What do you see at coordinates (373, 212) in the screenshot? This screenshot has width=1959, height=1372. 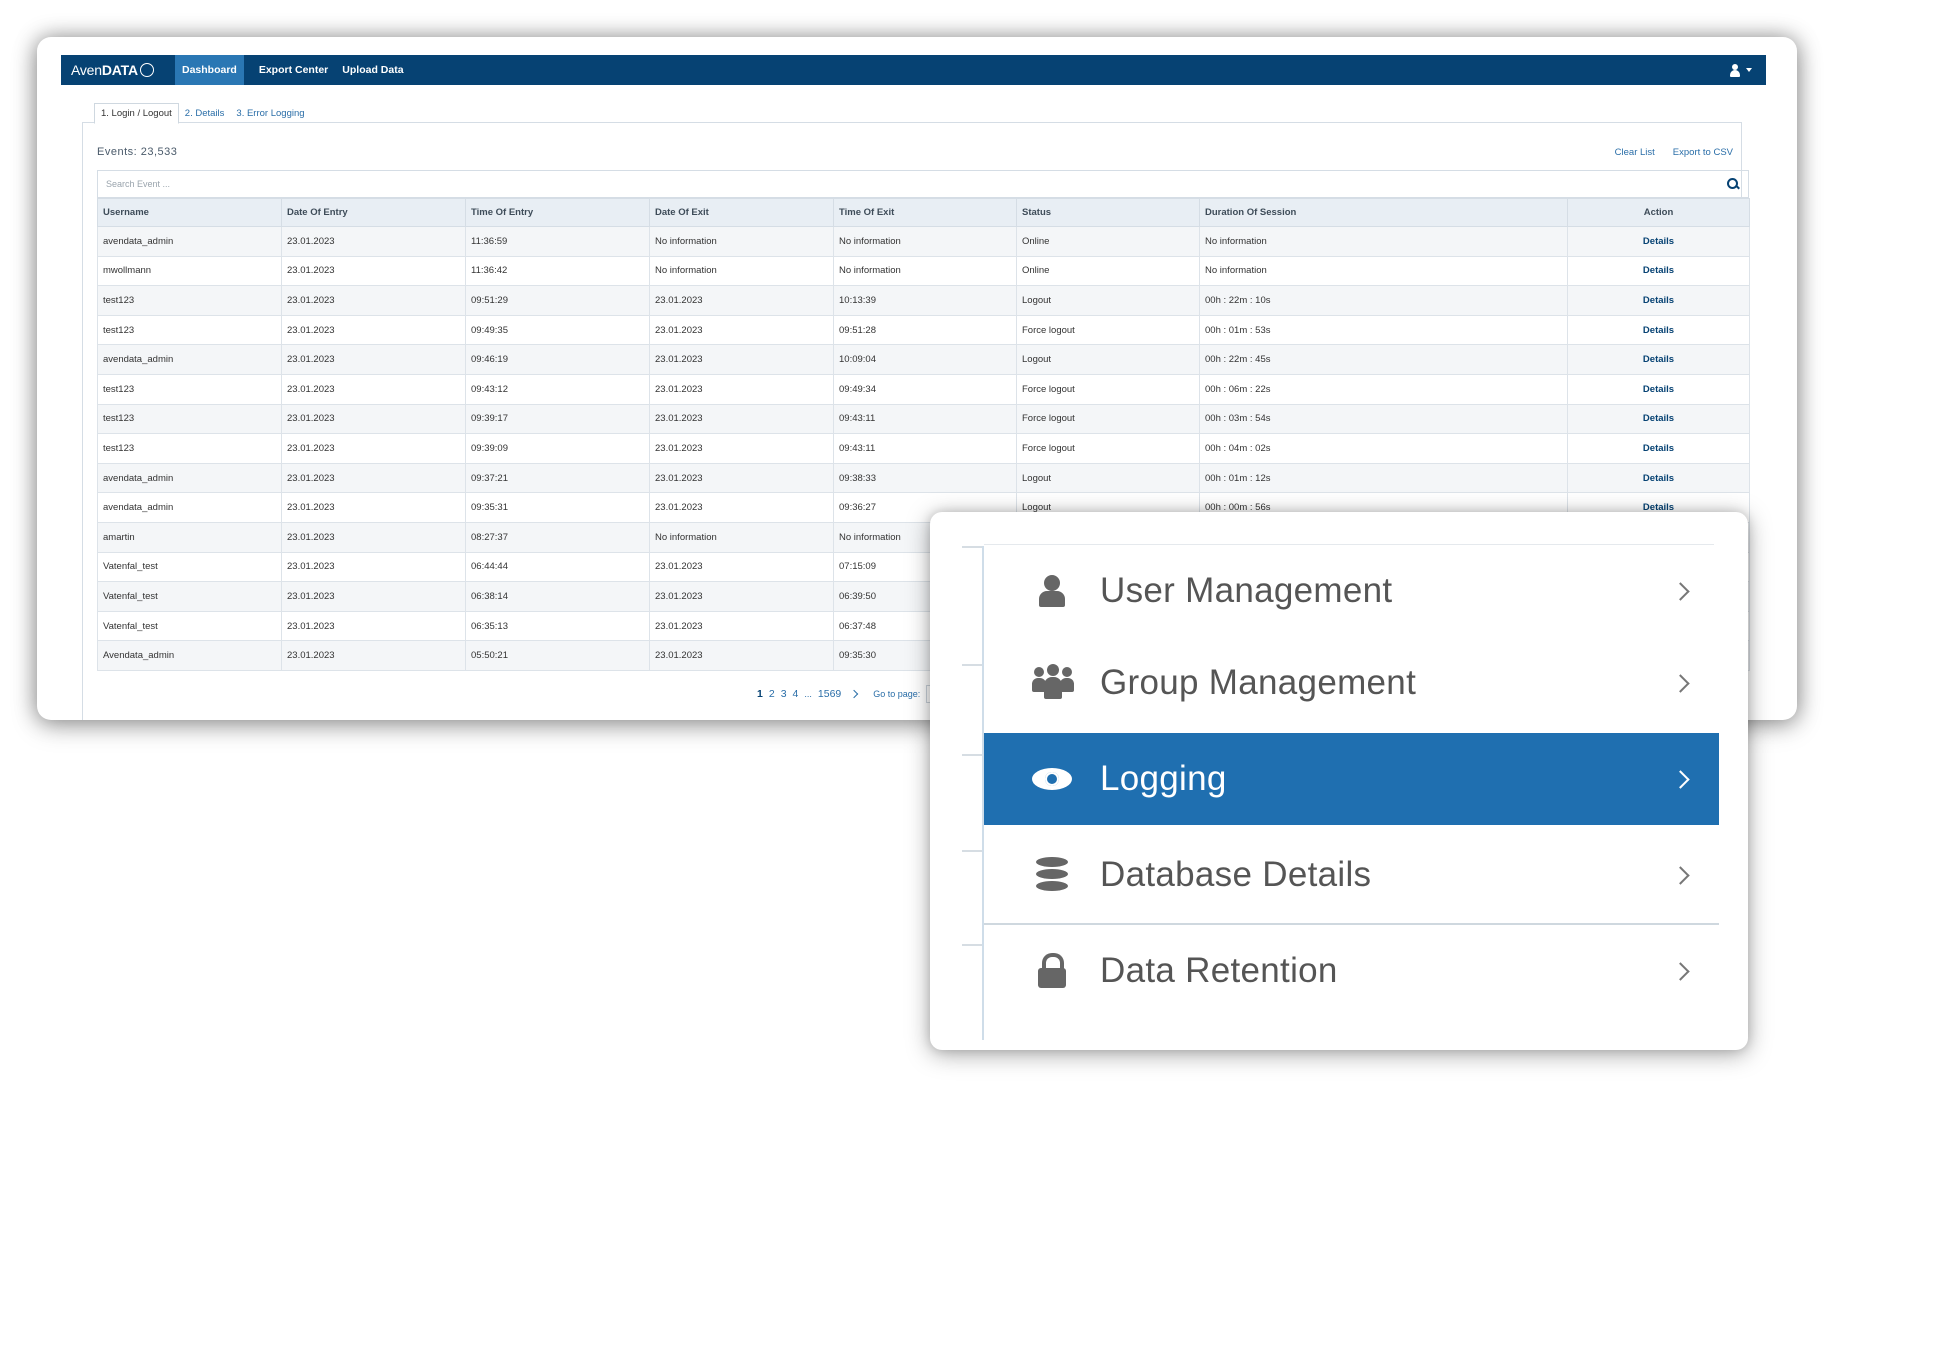 I see `column-header: Date Of Entry` at bounding box center [373, 212].